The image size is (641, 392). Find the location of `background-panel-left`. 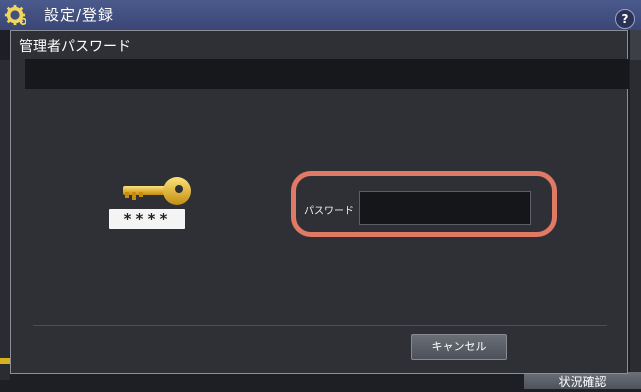

background-panel-left is located at coordinates (5, 220).